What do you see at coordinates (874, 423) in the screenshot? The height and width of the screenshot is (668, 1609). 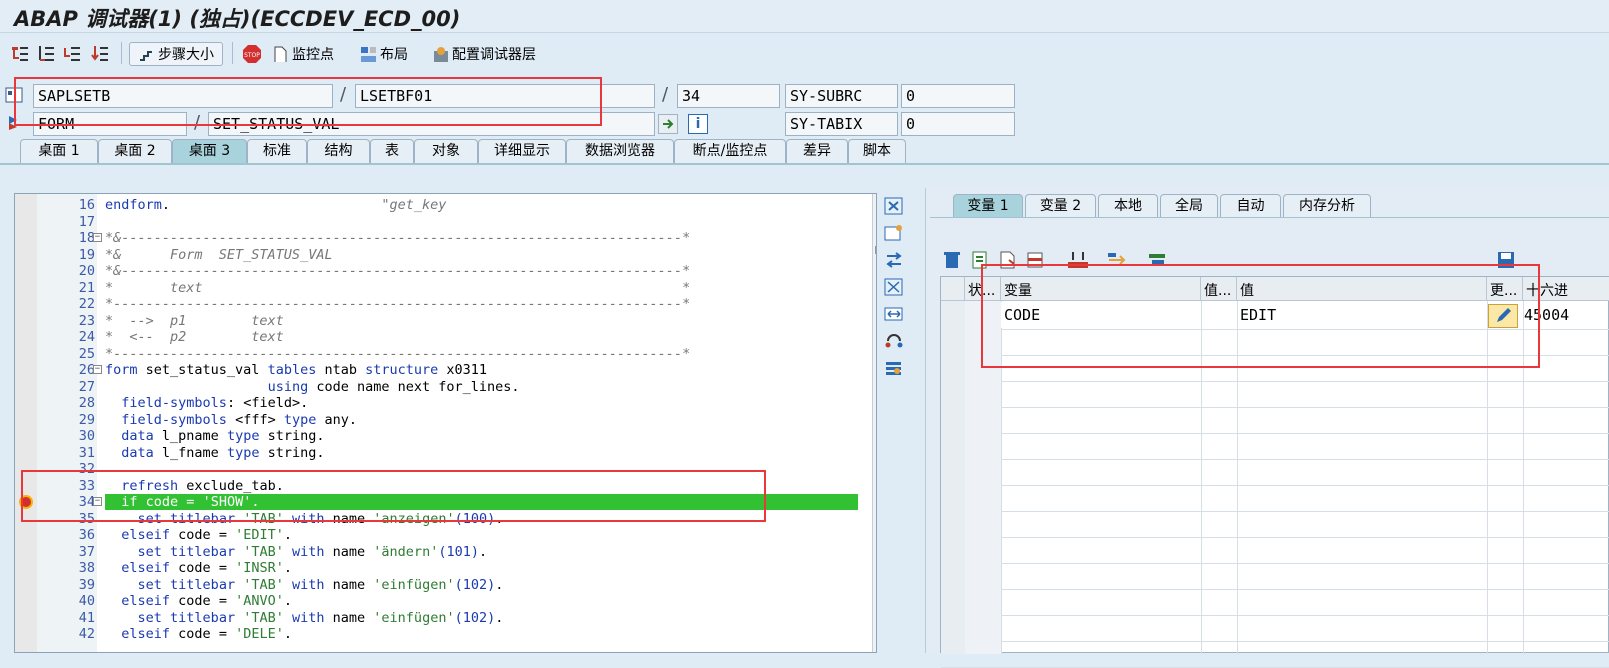 I see `vertical-scrollbar: ▲ ▼` at bounding box center [874, 423].